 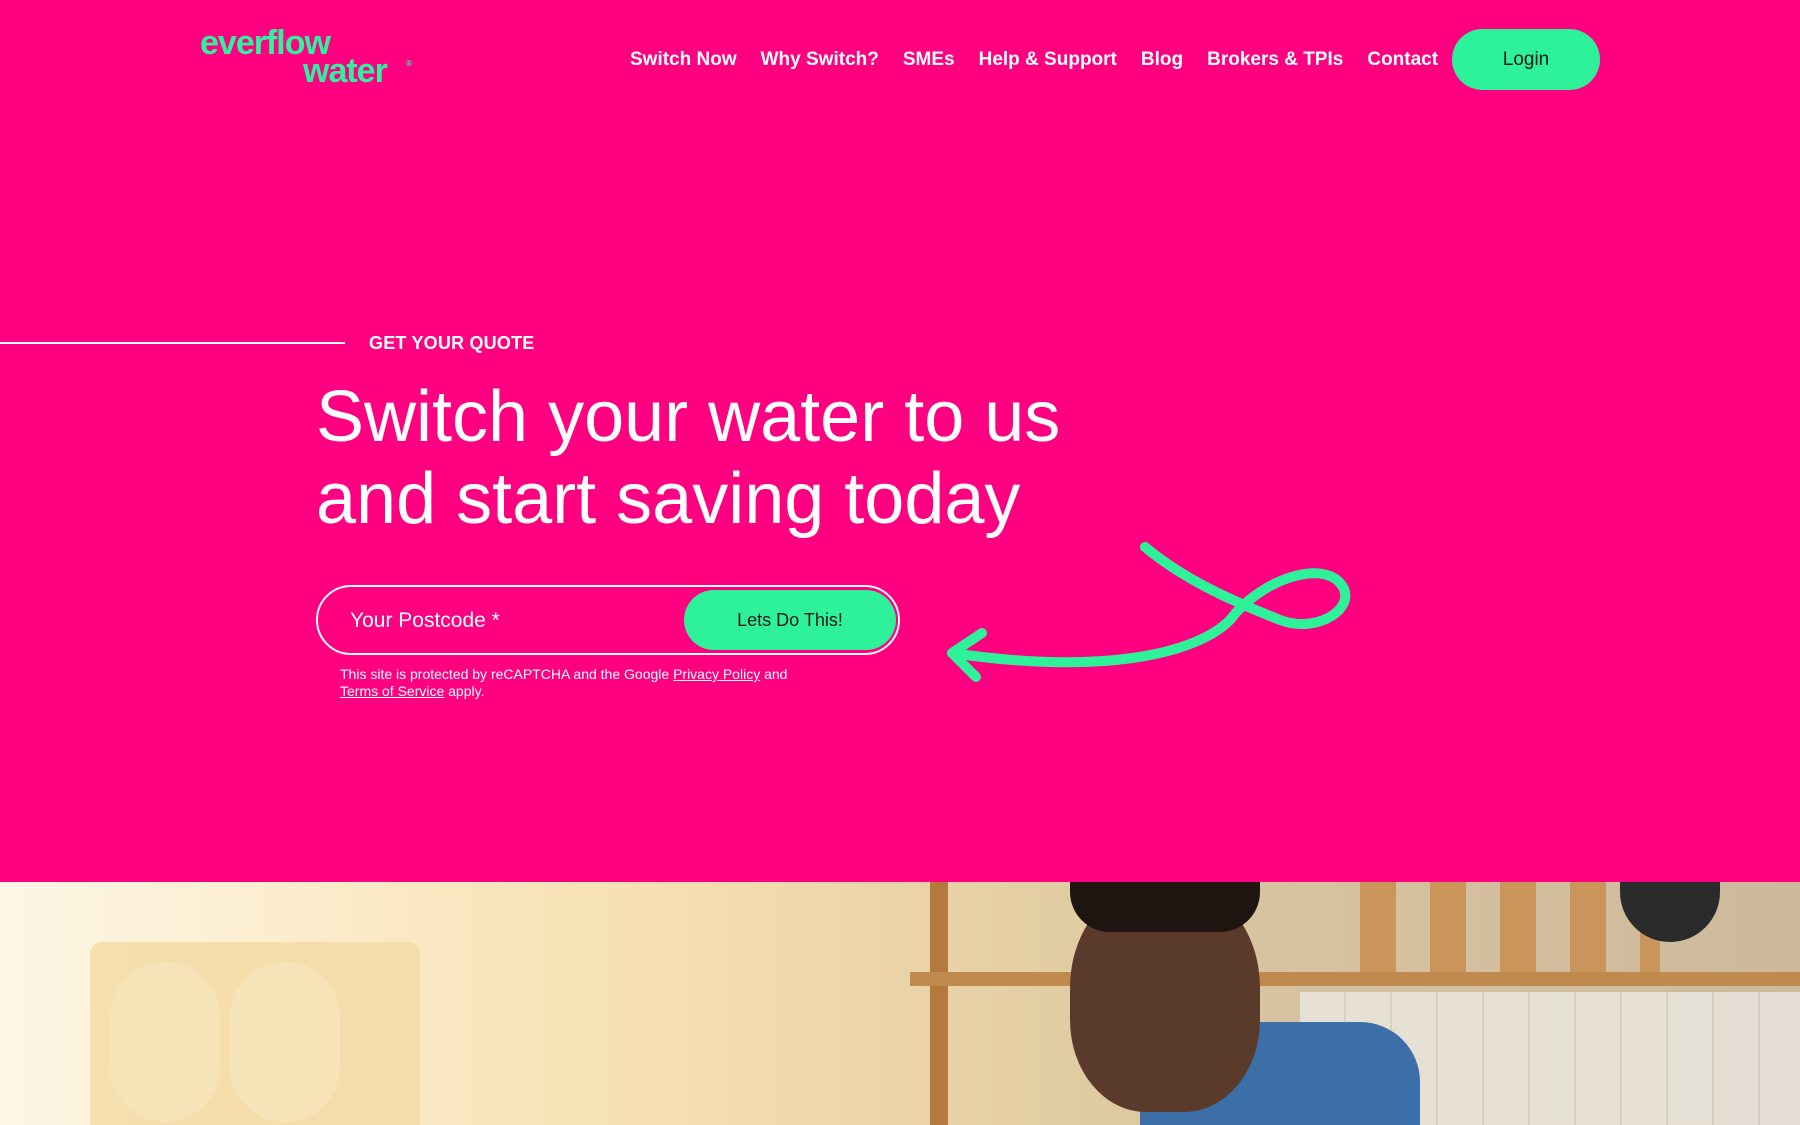 I want to click on logo-registered-mark: ®, so click(x=409, y=63).